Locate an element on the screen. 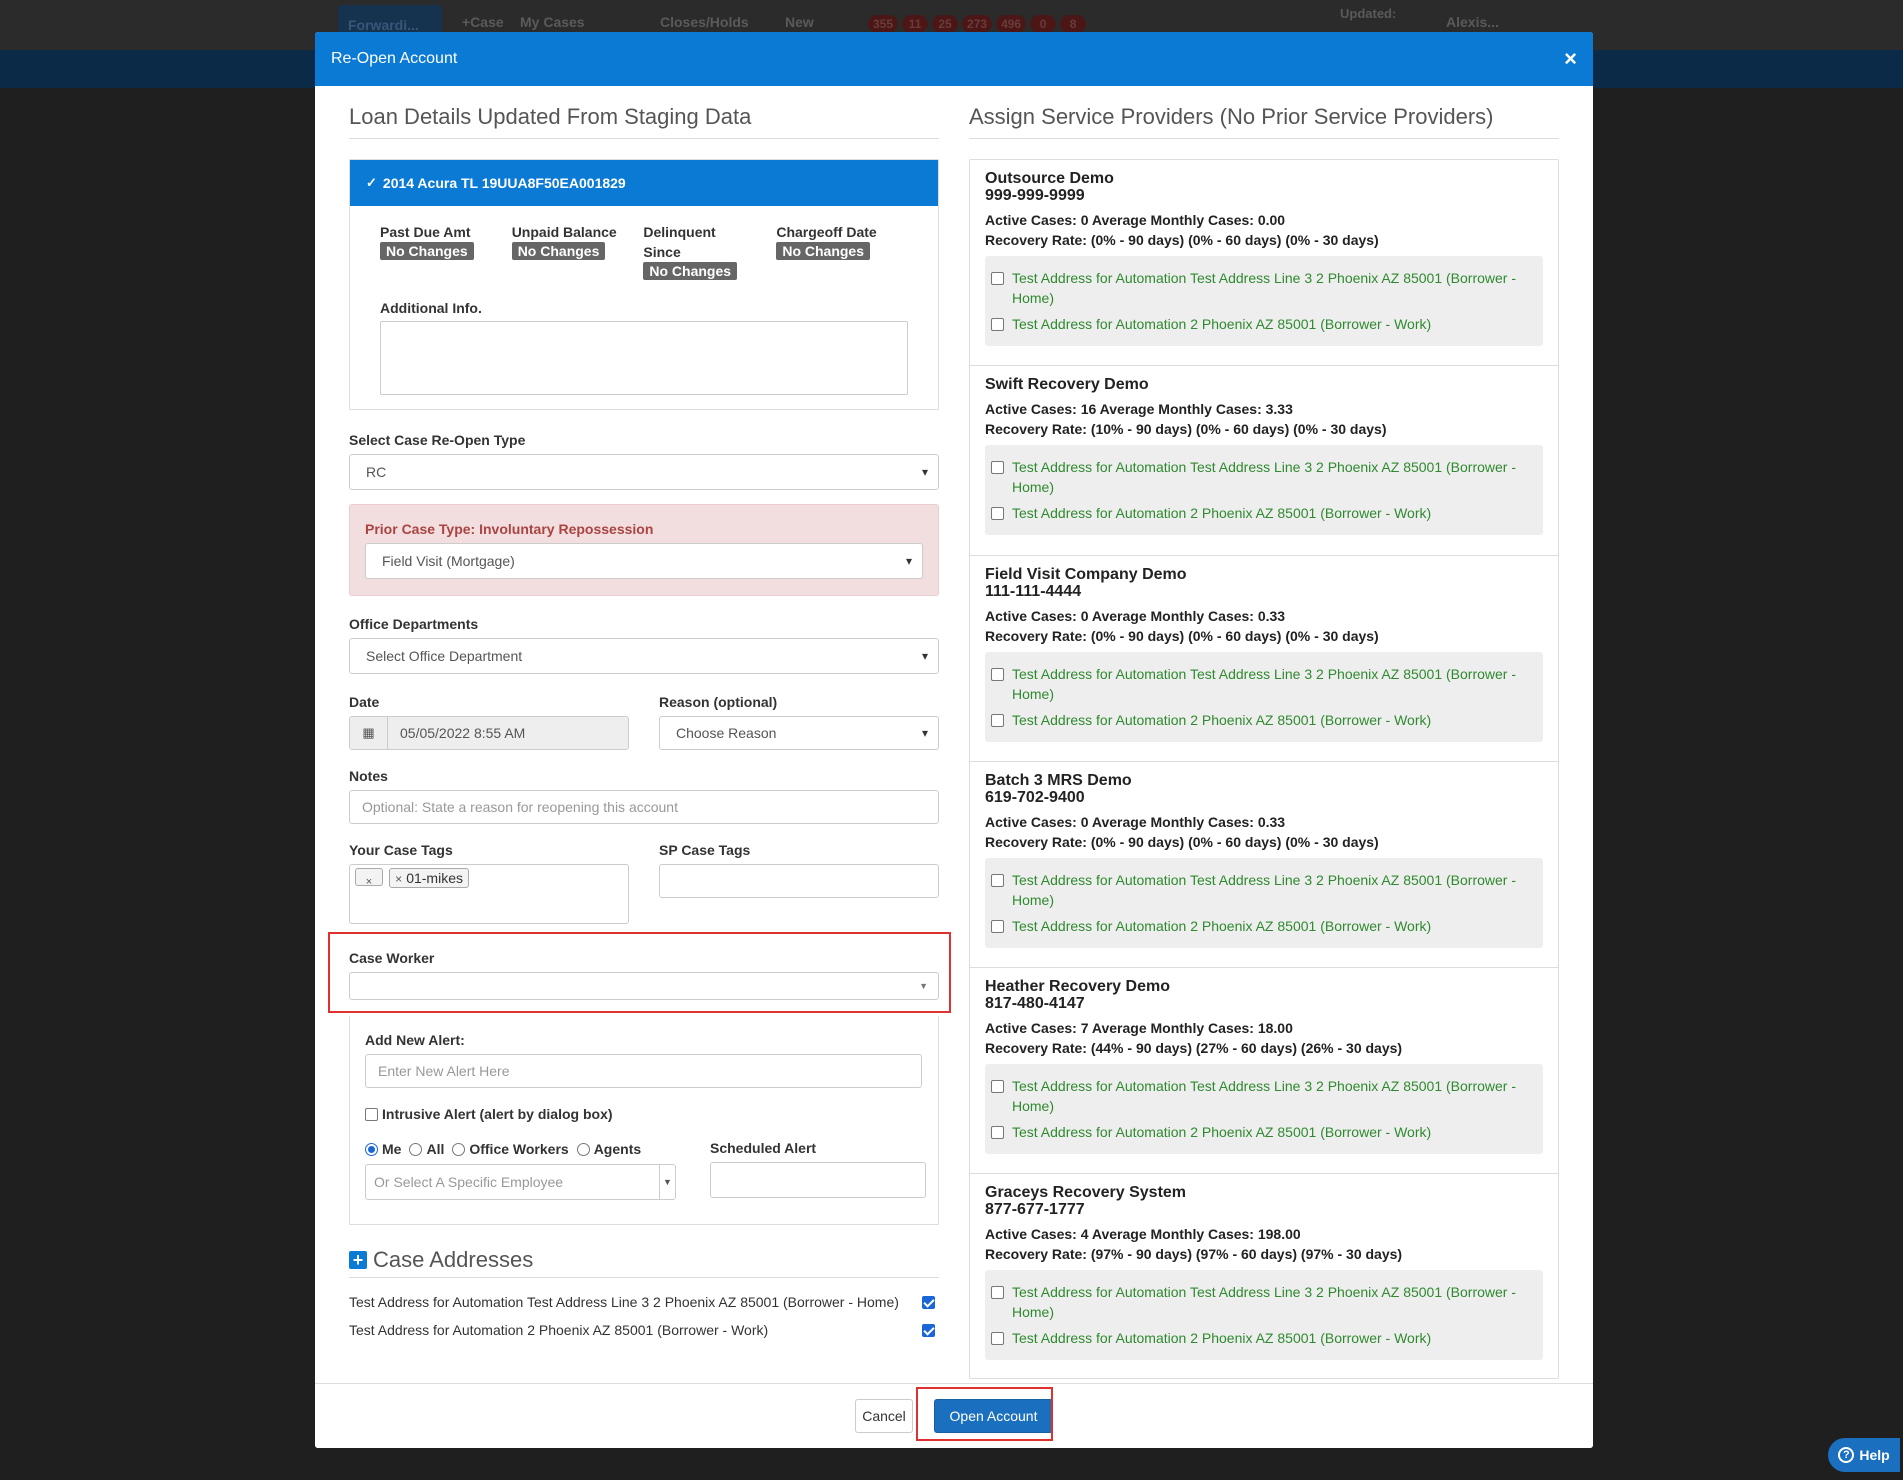 The width and height of the screenshot is (1903, 1480). add-alert-input: Enter New Alert Here is located at coordinates (643, 1071).